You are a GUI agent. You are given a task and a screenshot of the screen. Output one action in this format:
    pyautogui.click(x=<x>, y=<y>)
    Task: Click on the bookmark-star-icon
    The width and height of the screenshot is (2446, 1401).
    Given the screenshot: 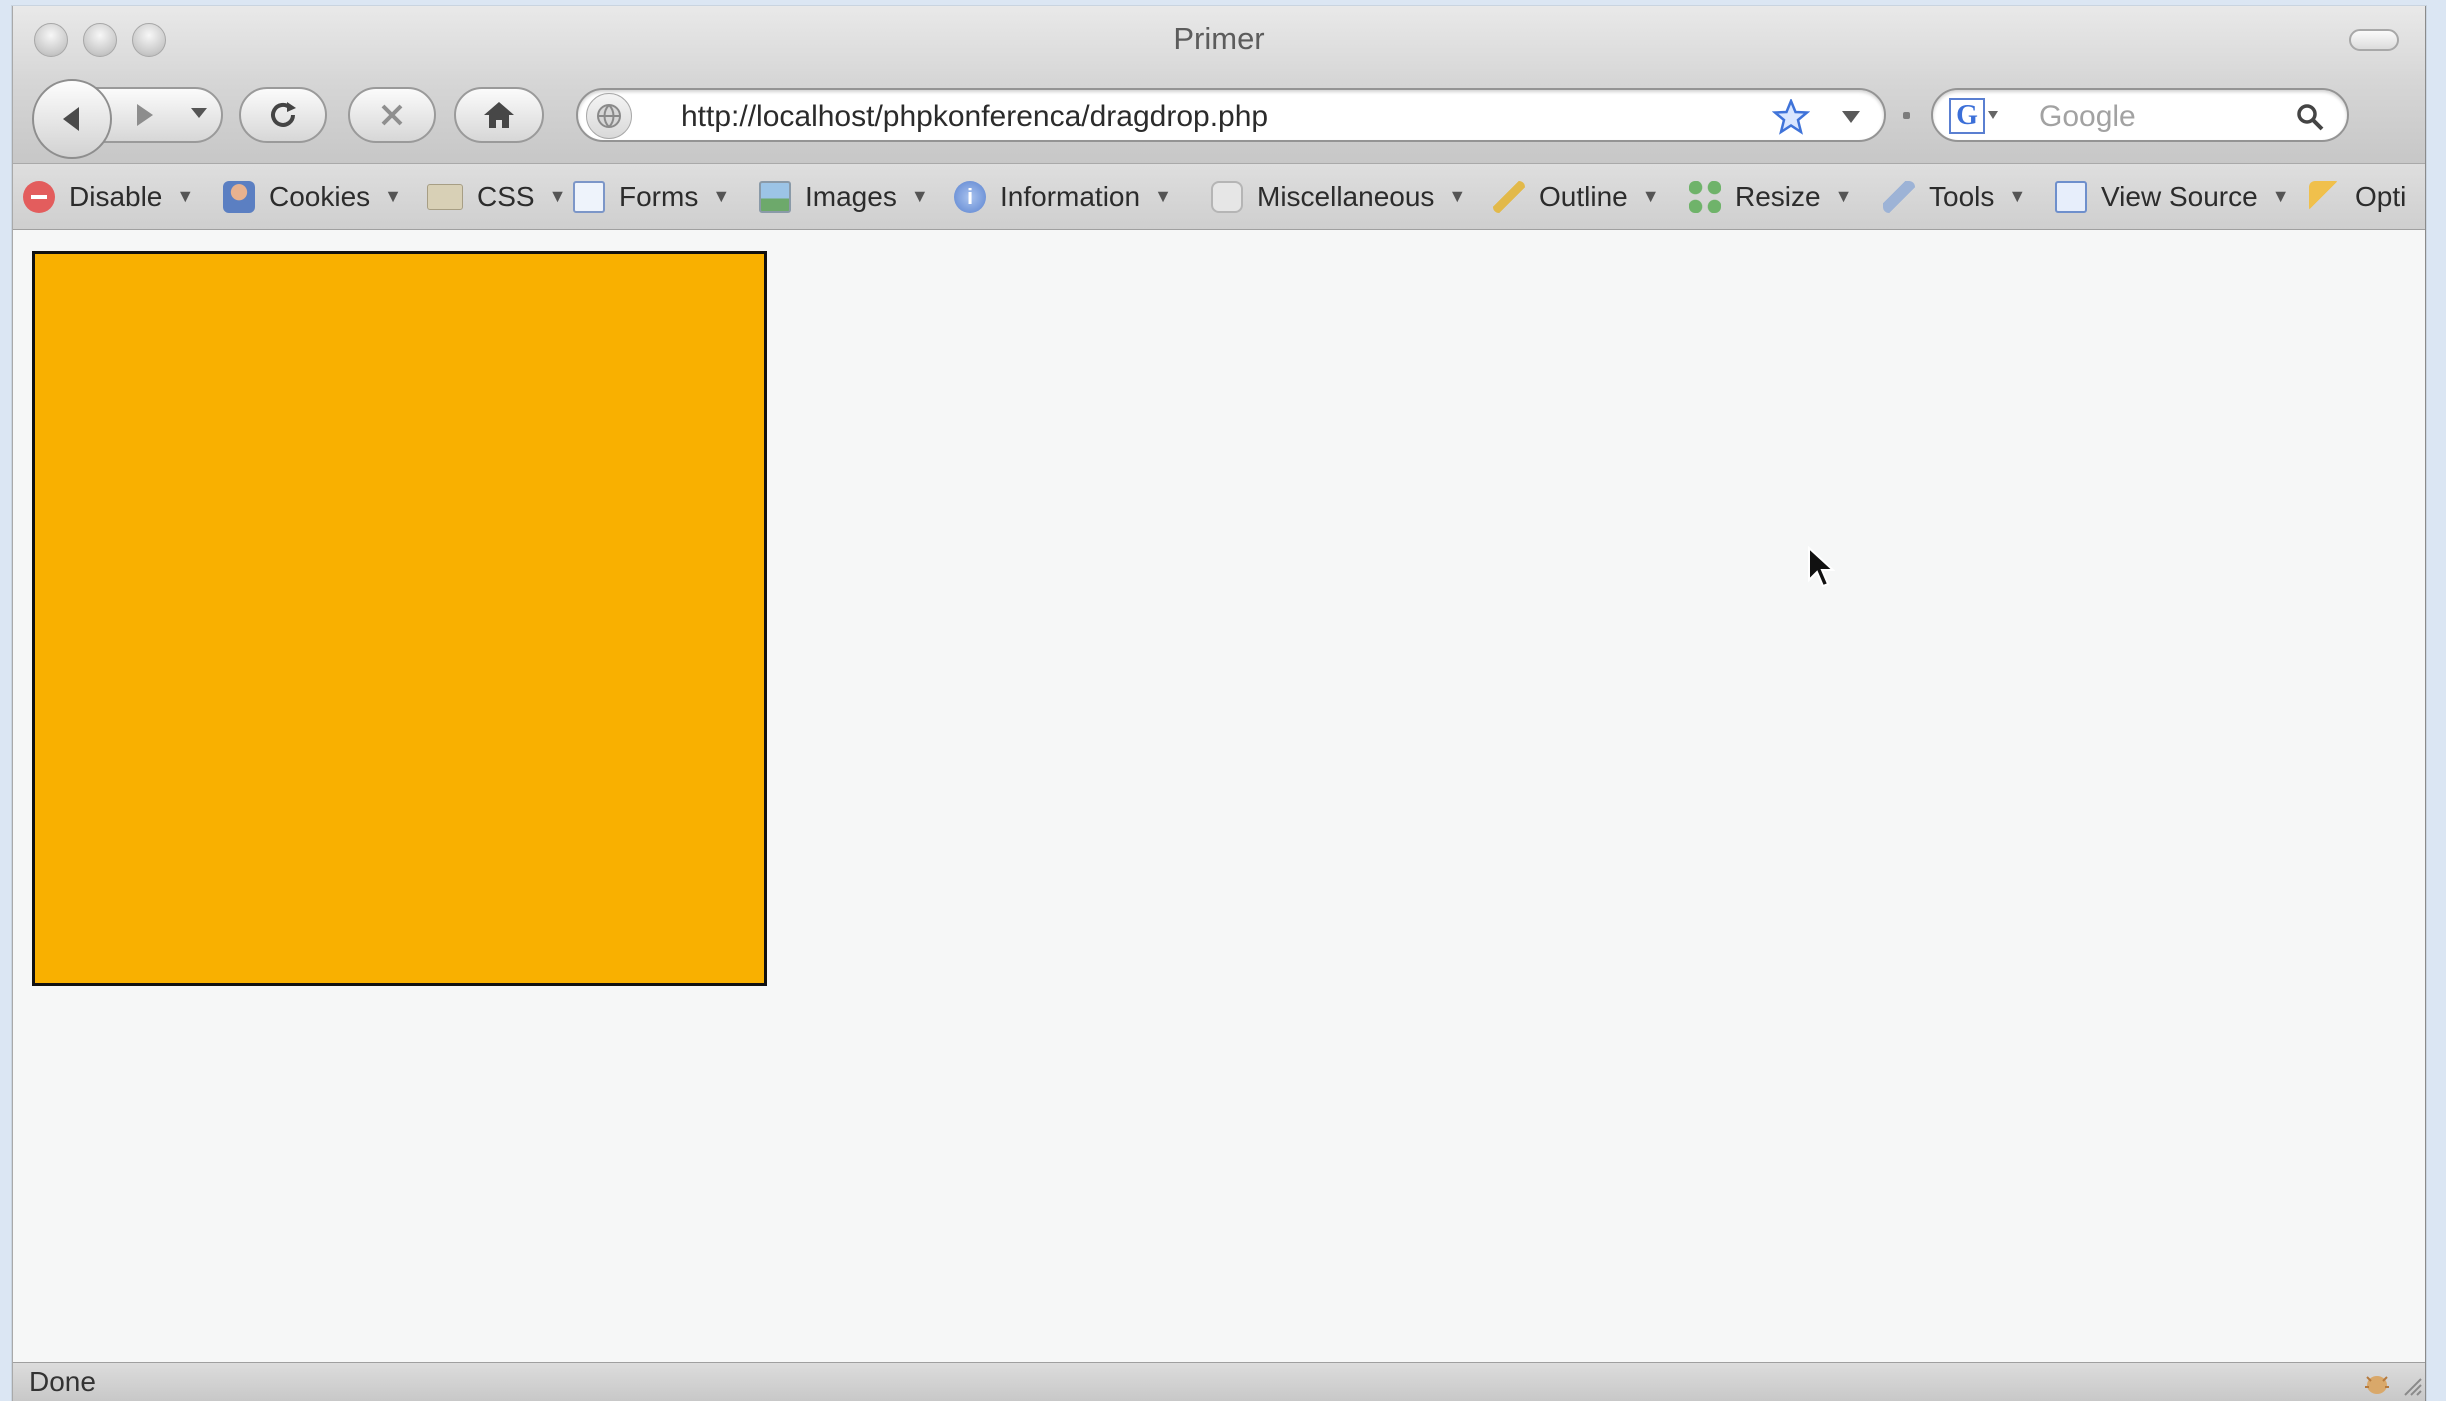 What is the action you would take?
    pyautogui.click(x=1791, y=117)
    